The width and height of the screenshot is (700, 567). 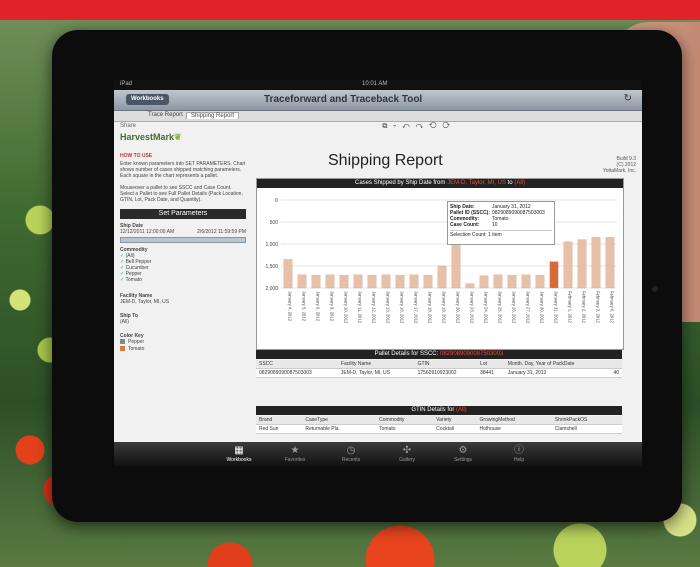 I want to click on x-tick-label: January 12, 2012, so click(x=374, y=307).